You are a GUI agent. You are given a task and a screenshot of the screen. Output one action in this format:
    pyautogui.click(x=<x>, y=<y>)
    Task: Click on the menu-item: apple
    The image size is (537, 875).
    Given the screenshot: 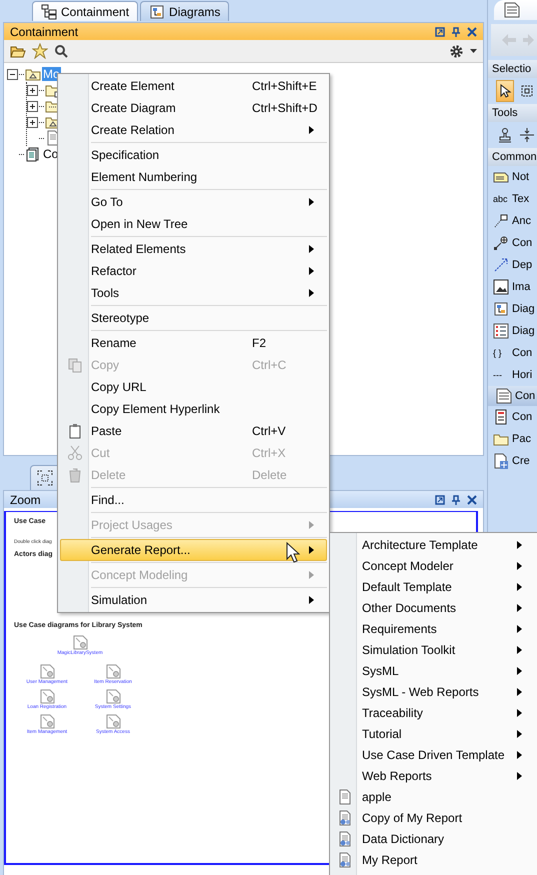 What is the action you would take?
    pyautogui.click(x=433, y=796)
    